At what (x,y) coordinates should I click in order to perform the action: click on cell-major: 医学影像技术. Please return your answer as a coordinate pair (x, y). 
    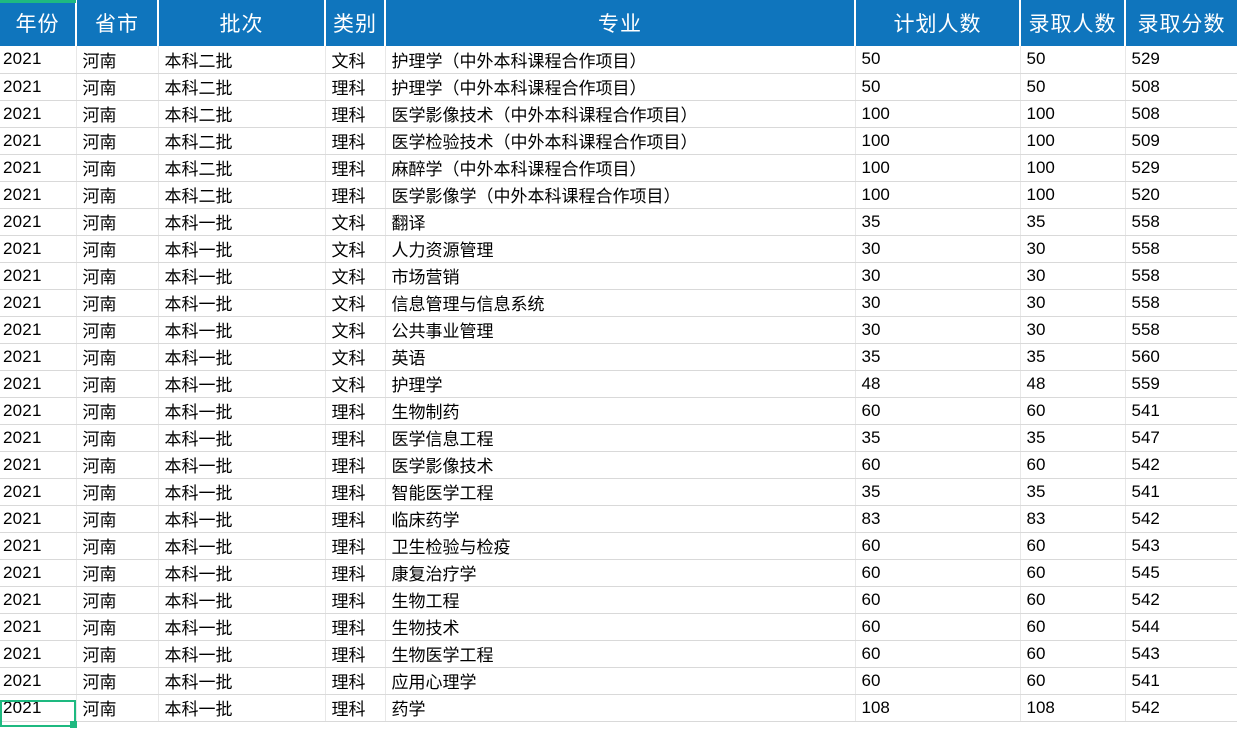
    Looking at the image, I should click on (620, 465).